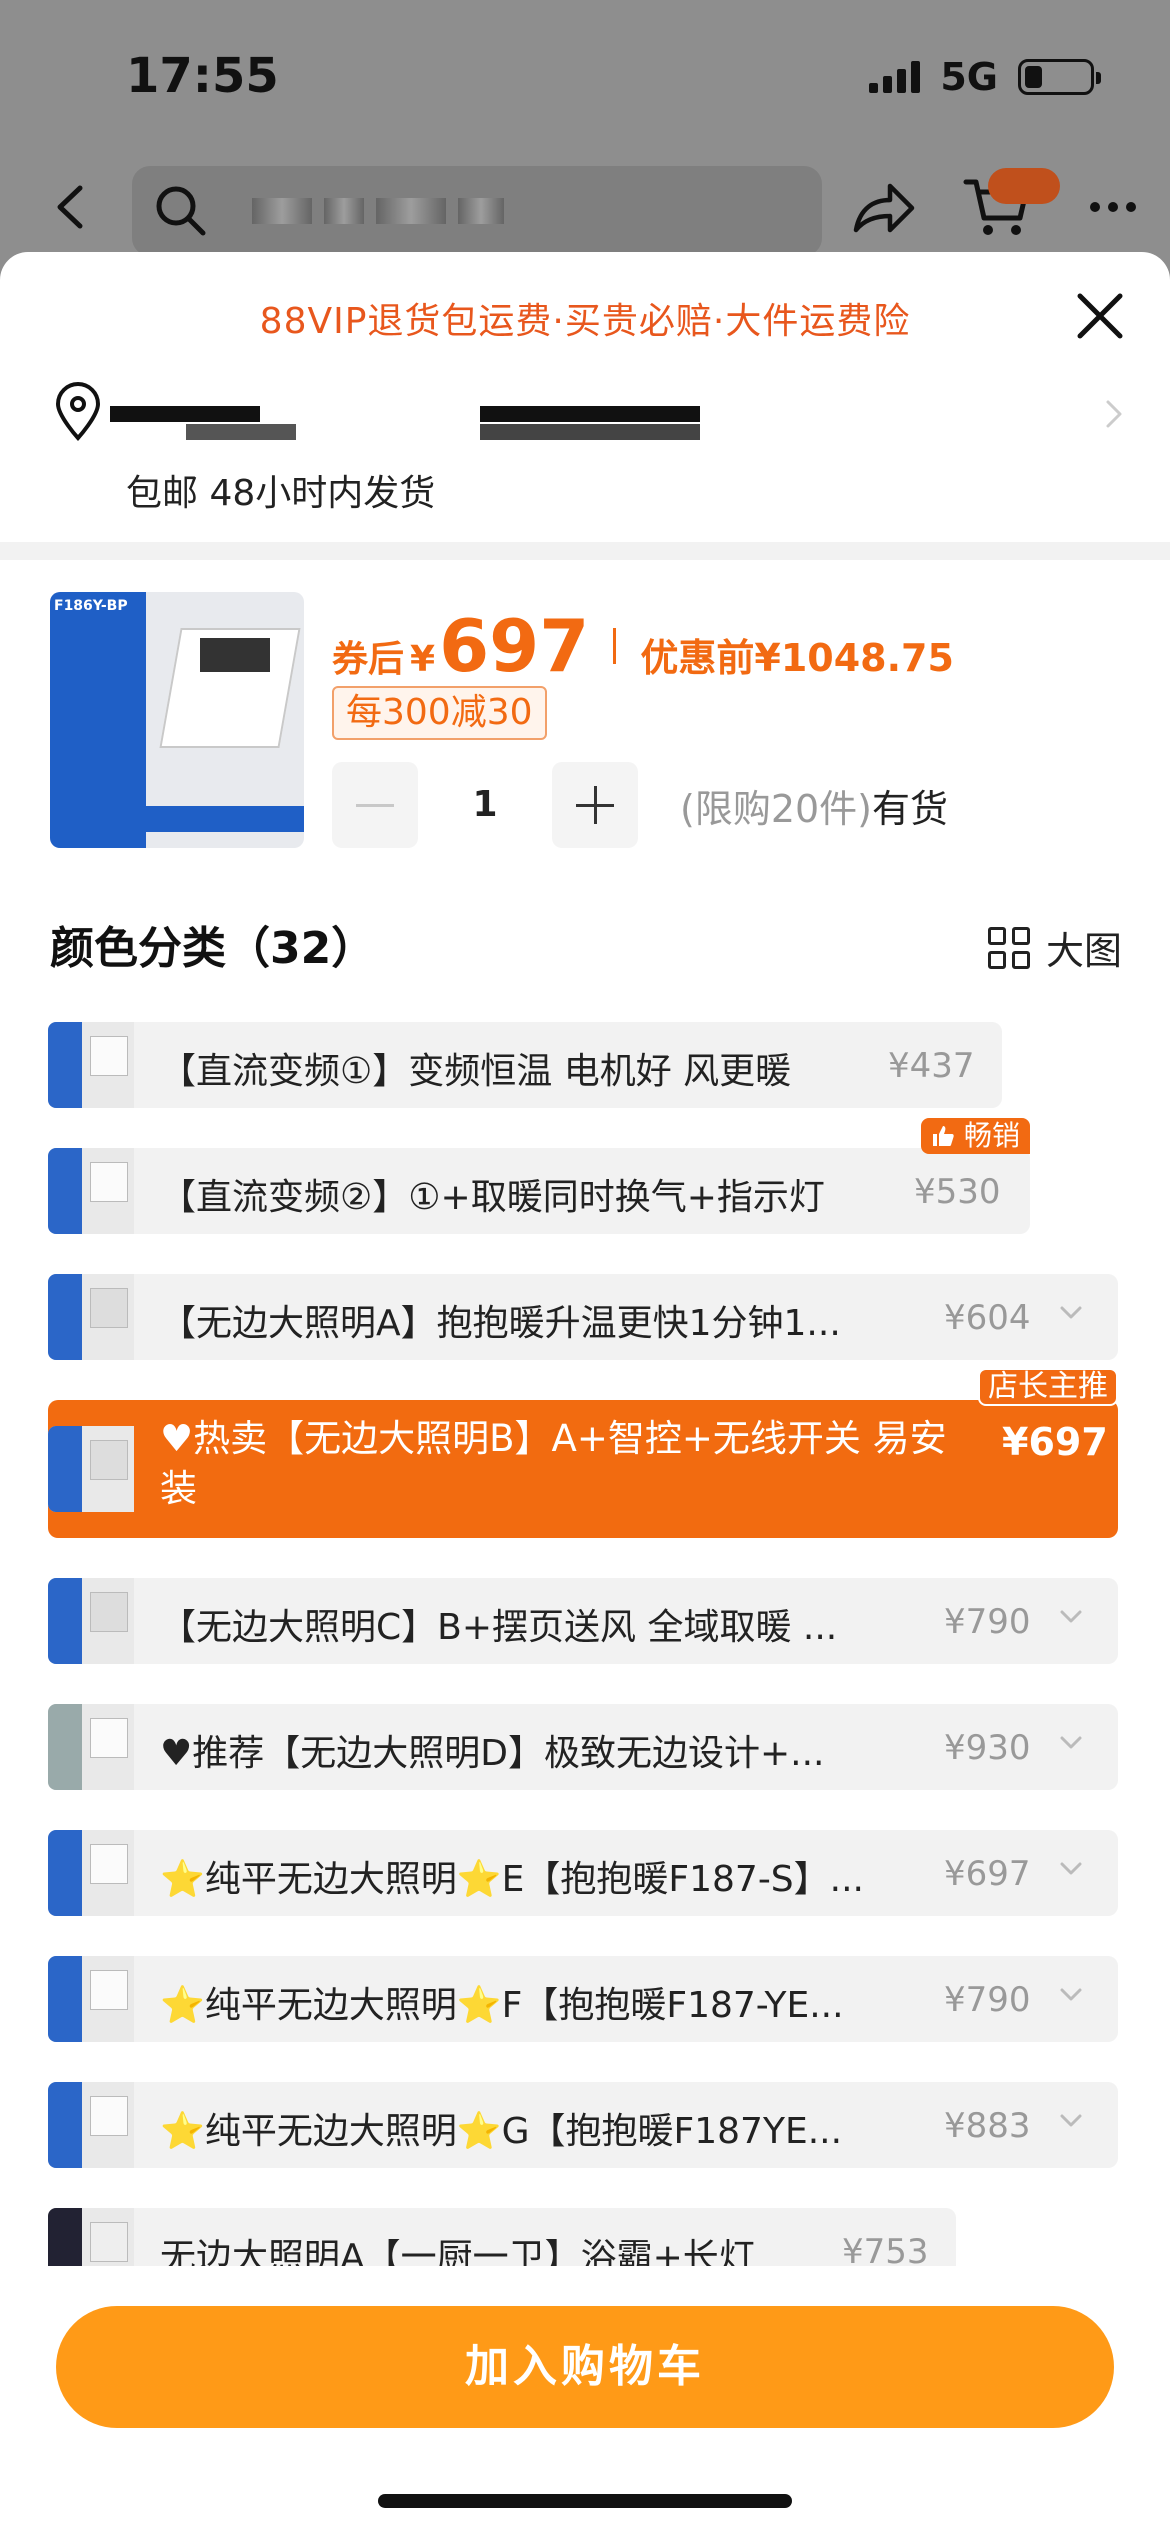  I want to click on share-icon, so click(883, 208).